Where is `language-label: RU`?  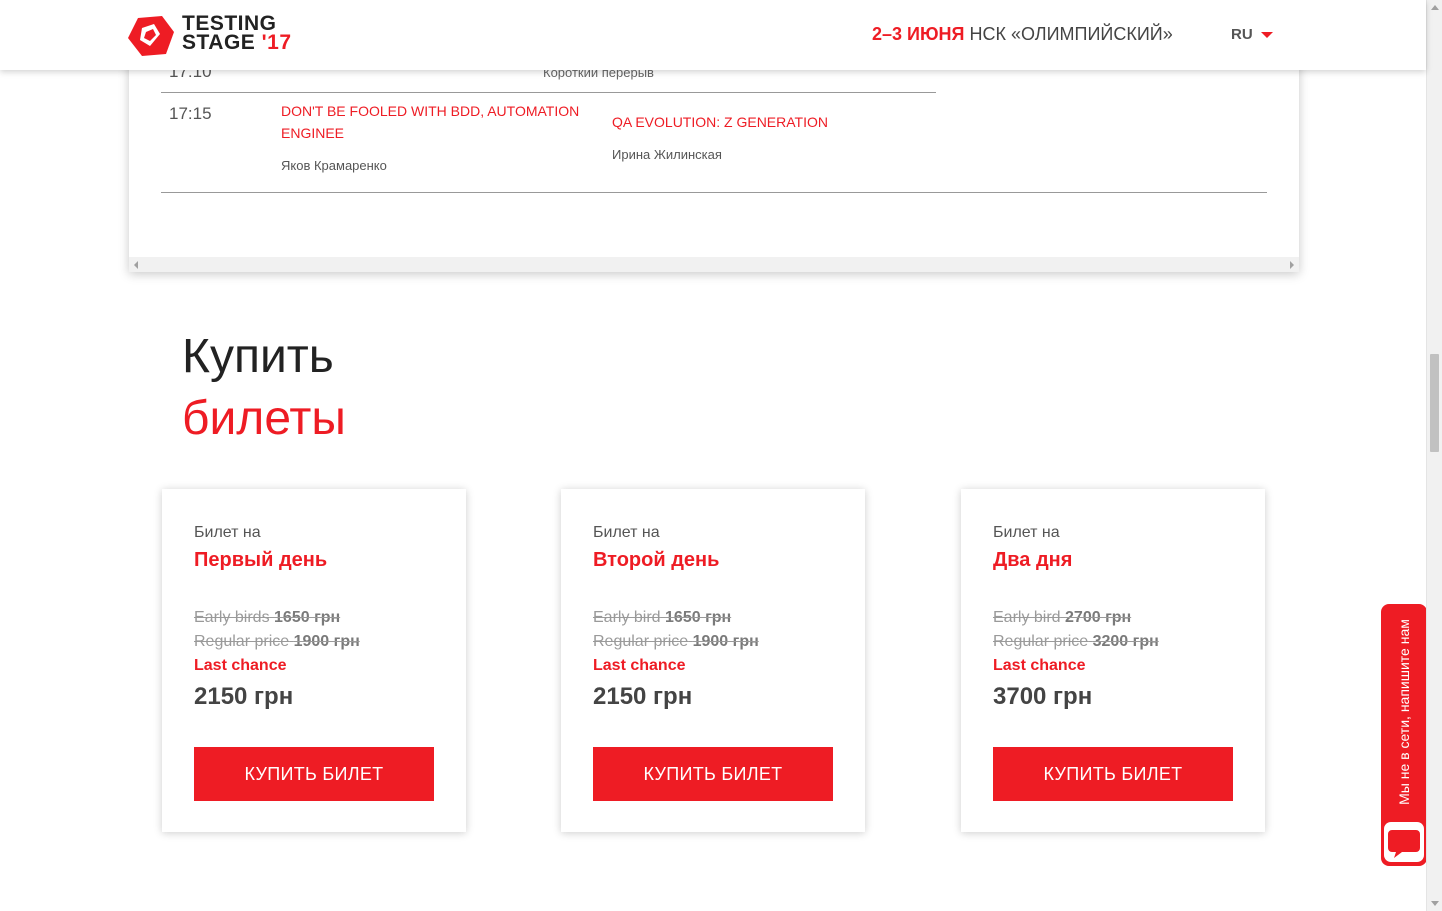
language-label: RU is located at coordinates (1242, 34).